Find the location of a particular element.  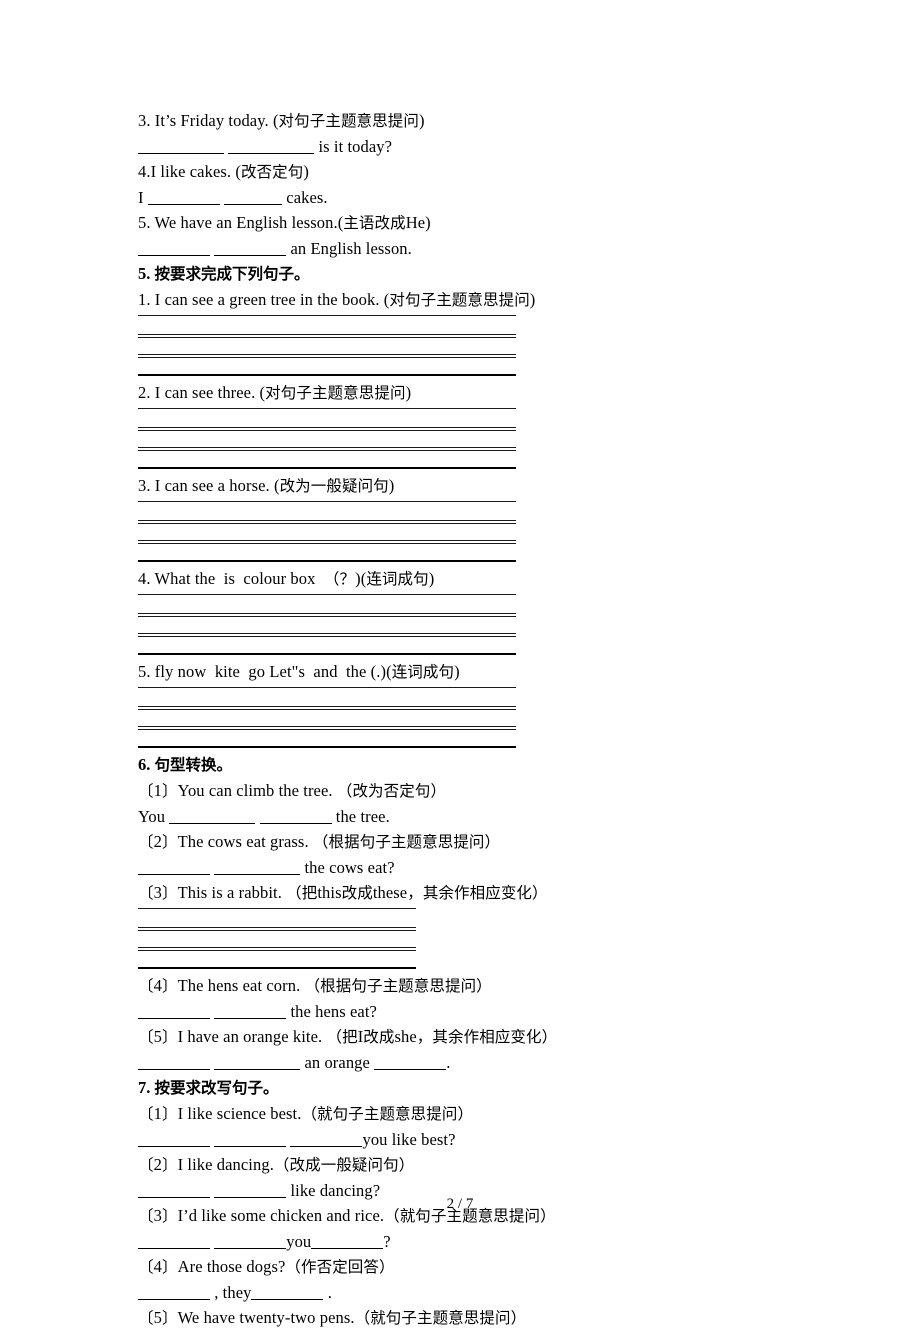

latin-run: . is located at coordinates (448, 1062).